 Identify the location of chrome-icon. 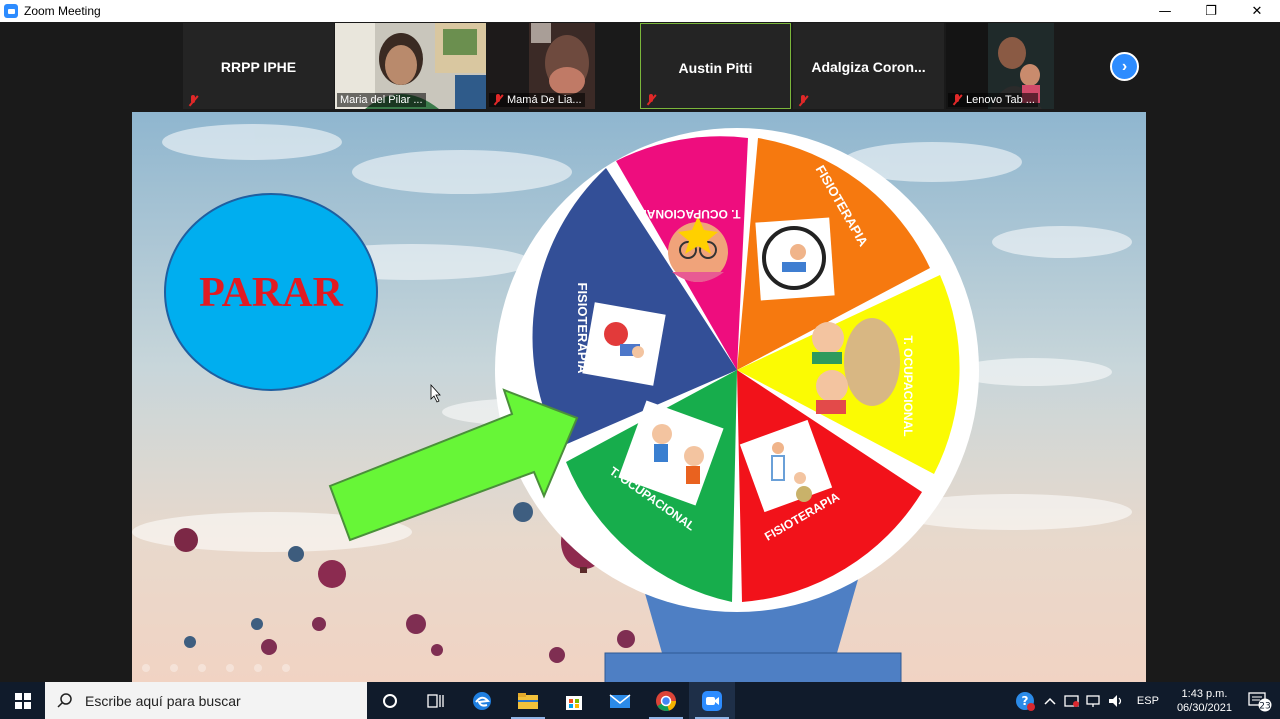
(666, 700).